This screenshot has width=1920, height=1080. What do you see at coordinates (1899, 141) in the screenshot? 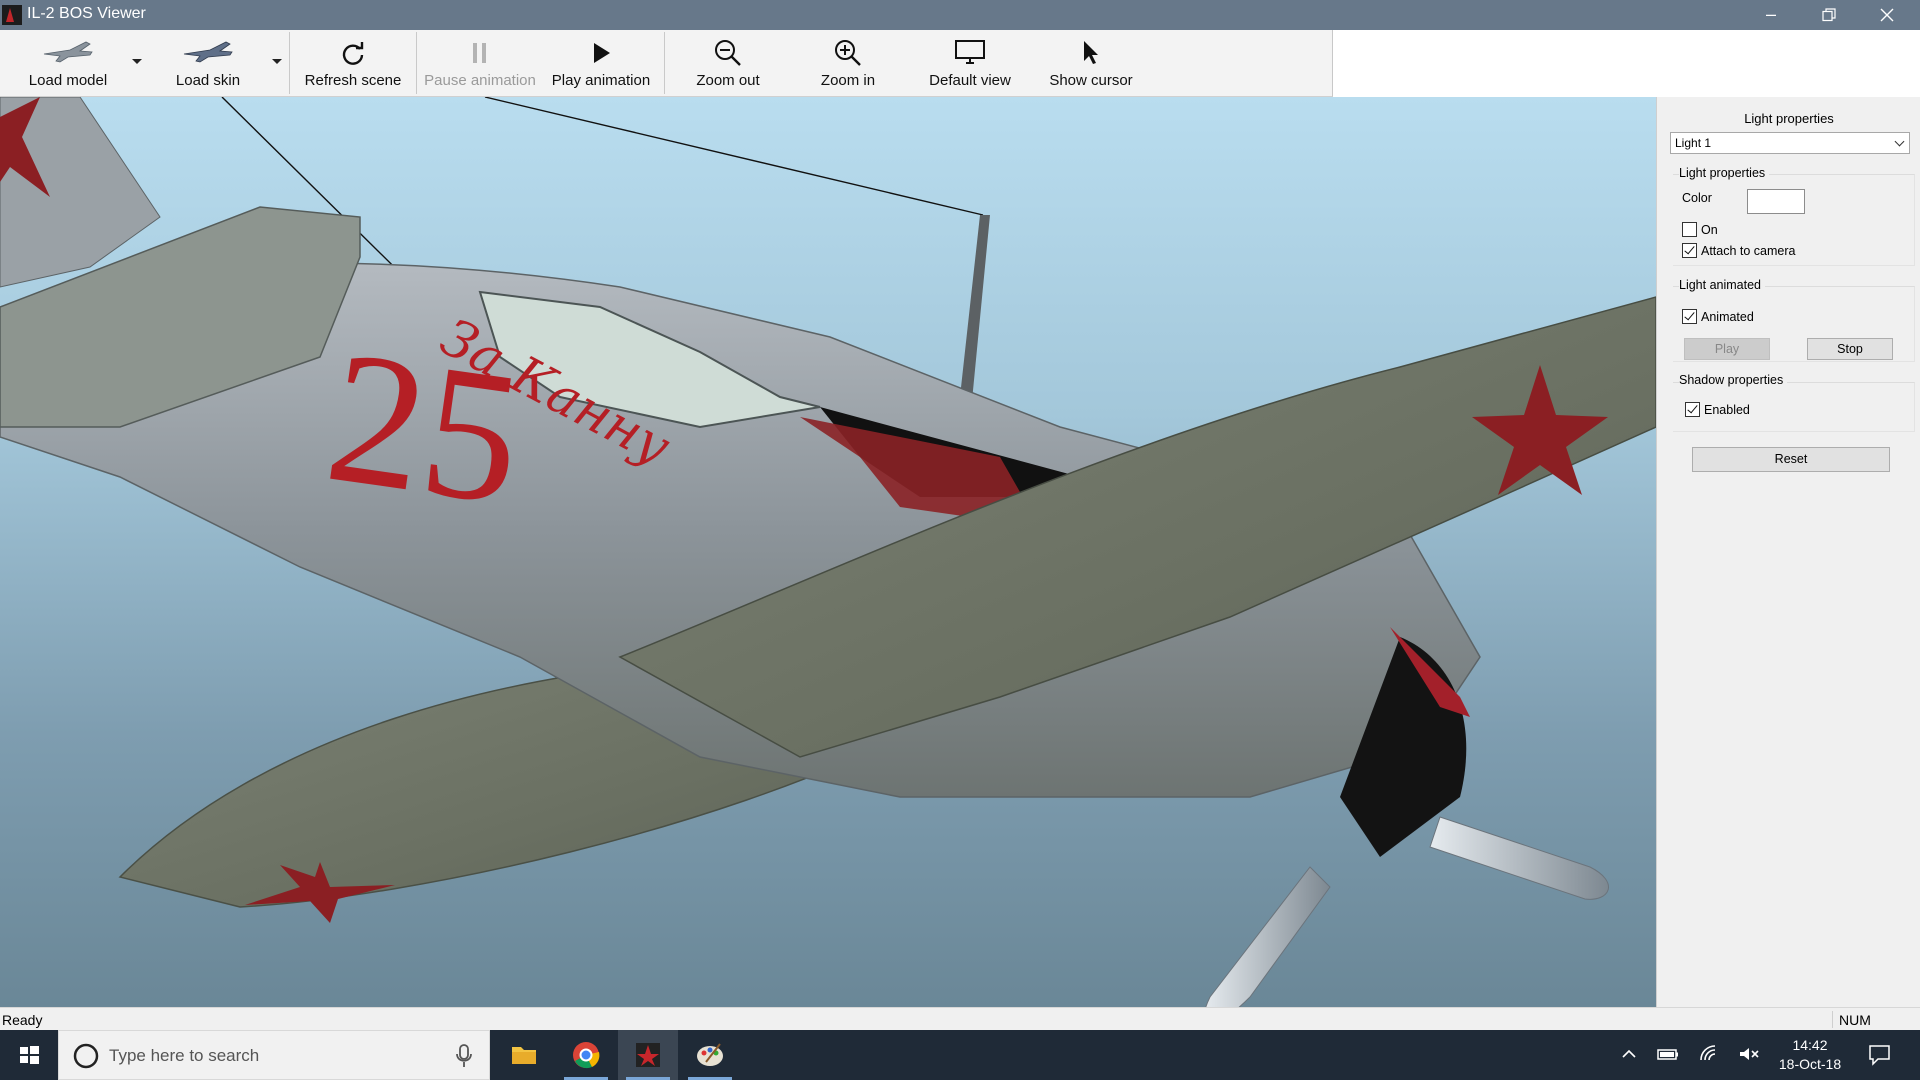
I see `chevron-down-icon` at bounding box center [1899, 141].